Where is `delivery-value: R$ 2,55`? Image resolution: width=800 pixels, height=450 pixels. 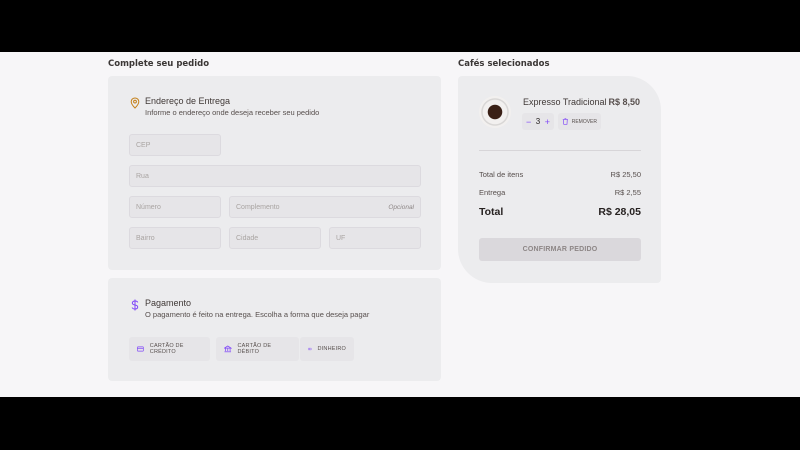 delivery-value: R$ 2,55 is located at coordinates (627, 192).